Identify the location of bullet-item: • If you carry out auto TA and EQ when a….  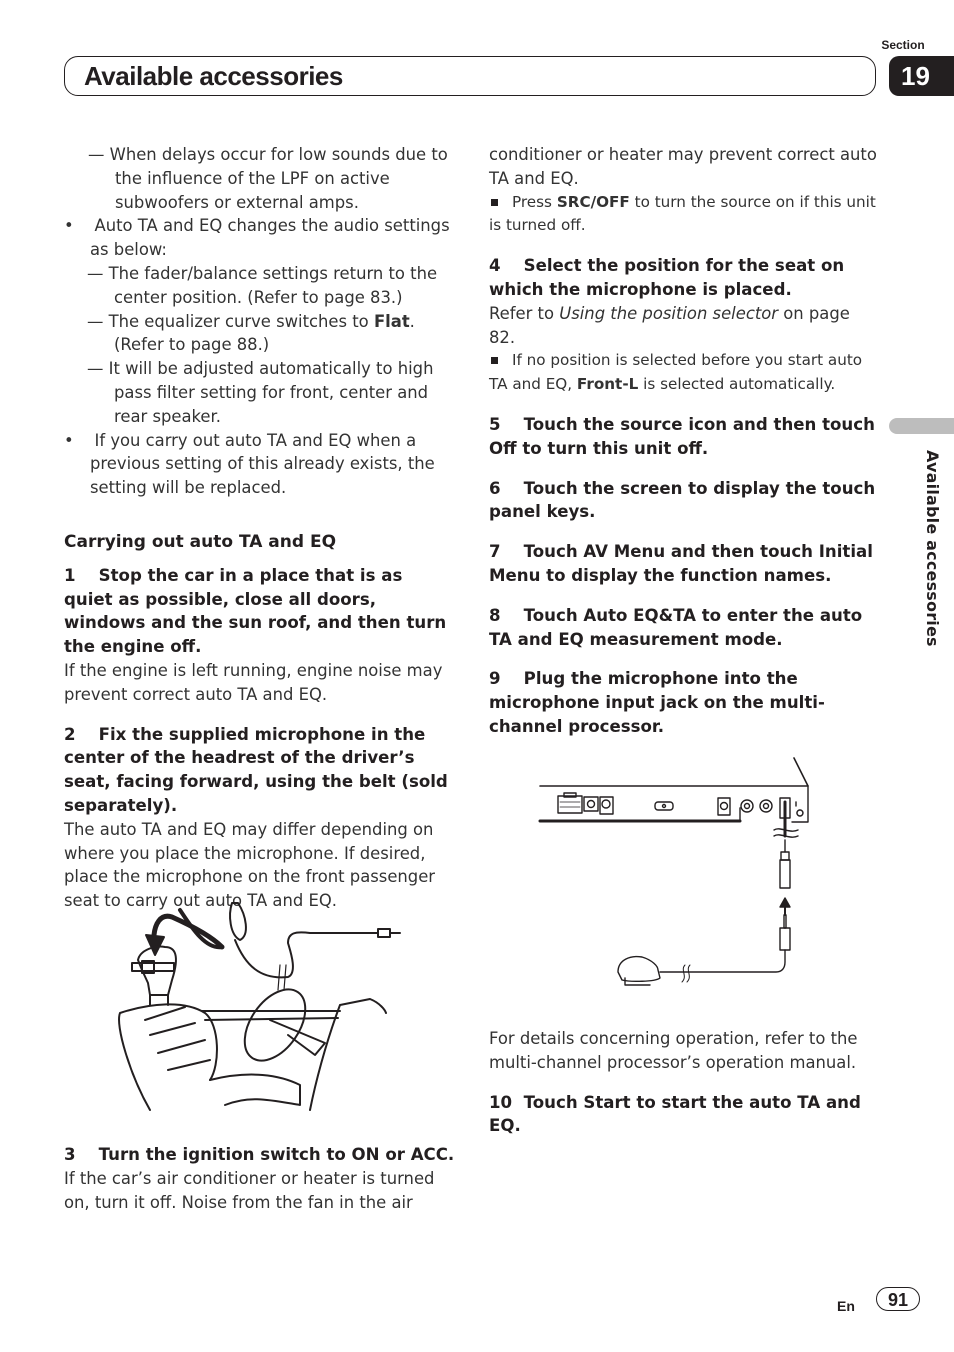
(249, 464).